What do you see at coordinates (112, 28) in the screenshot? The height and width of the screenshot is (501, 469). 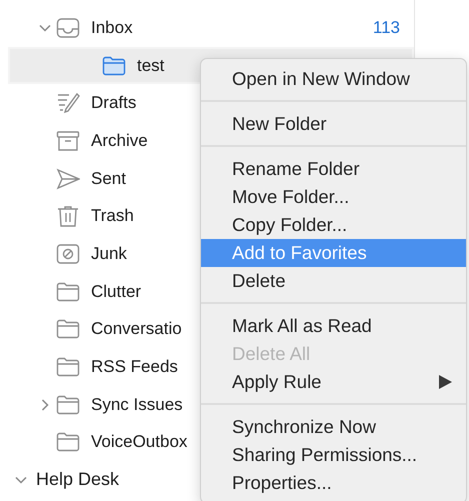 I see `folder-name: Inbox` at bounding box center [112, 28].